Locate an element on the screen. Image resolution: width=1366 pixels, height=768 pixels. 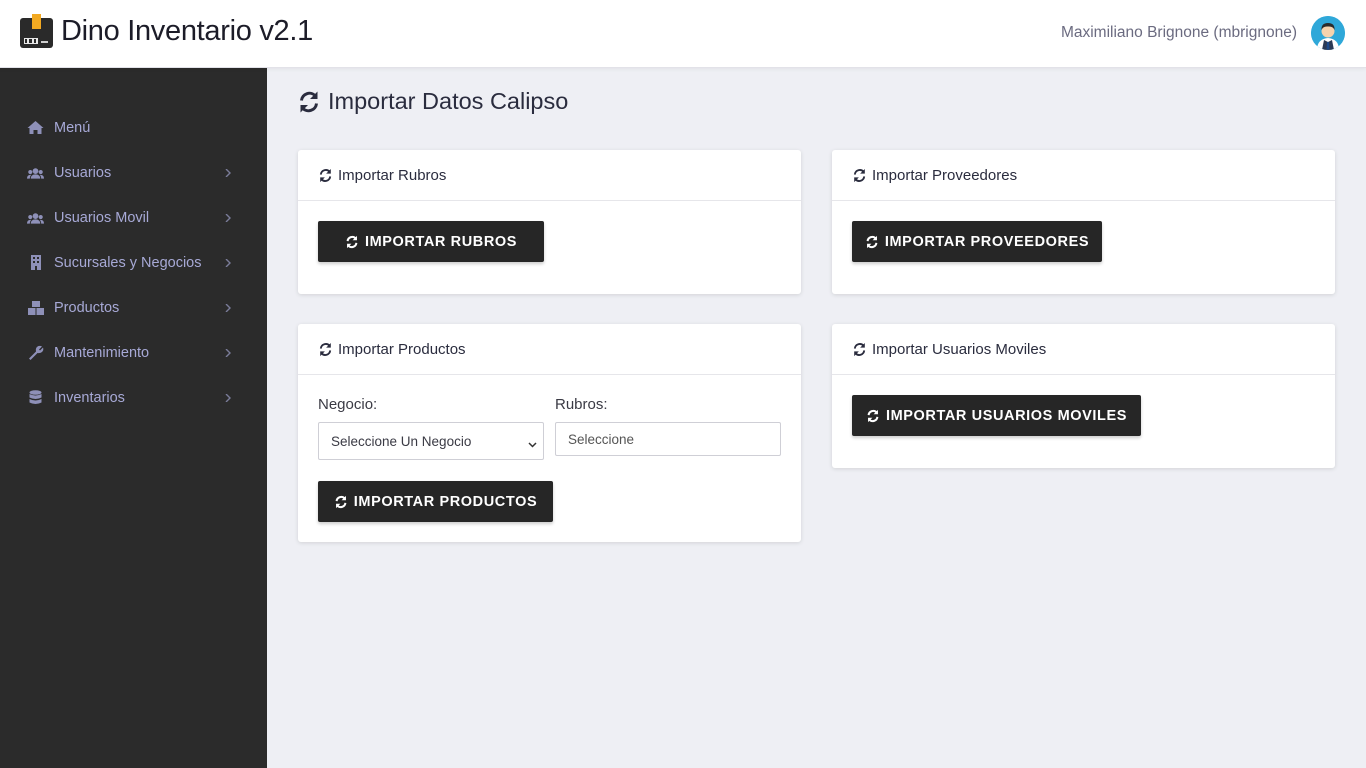
rubros-placeholder: Seleccione is located at coordinates (601, 439).